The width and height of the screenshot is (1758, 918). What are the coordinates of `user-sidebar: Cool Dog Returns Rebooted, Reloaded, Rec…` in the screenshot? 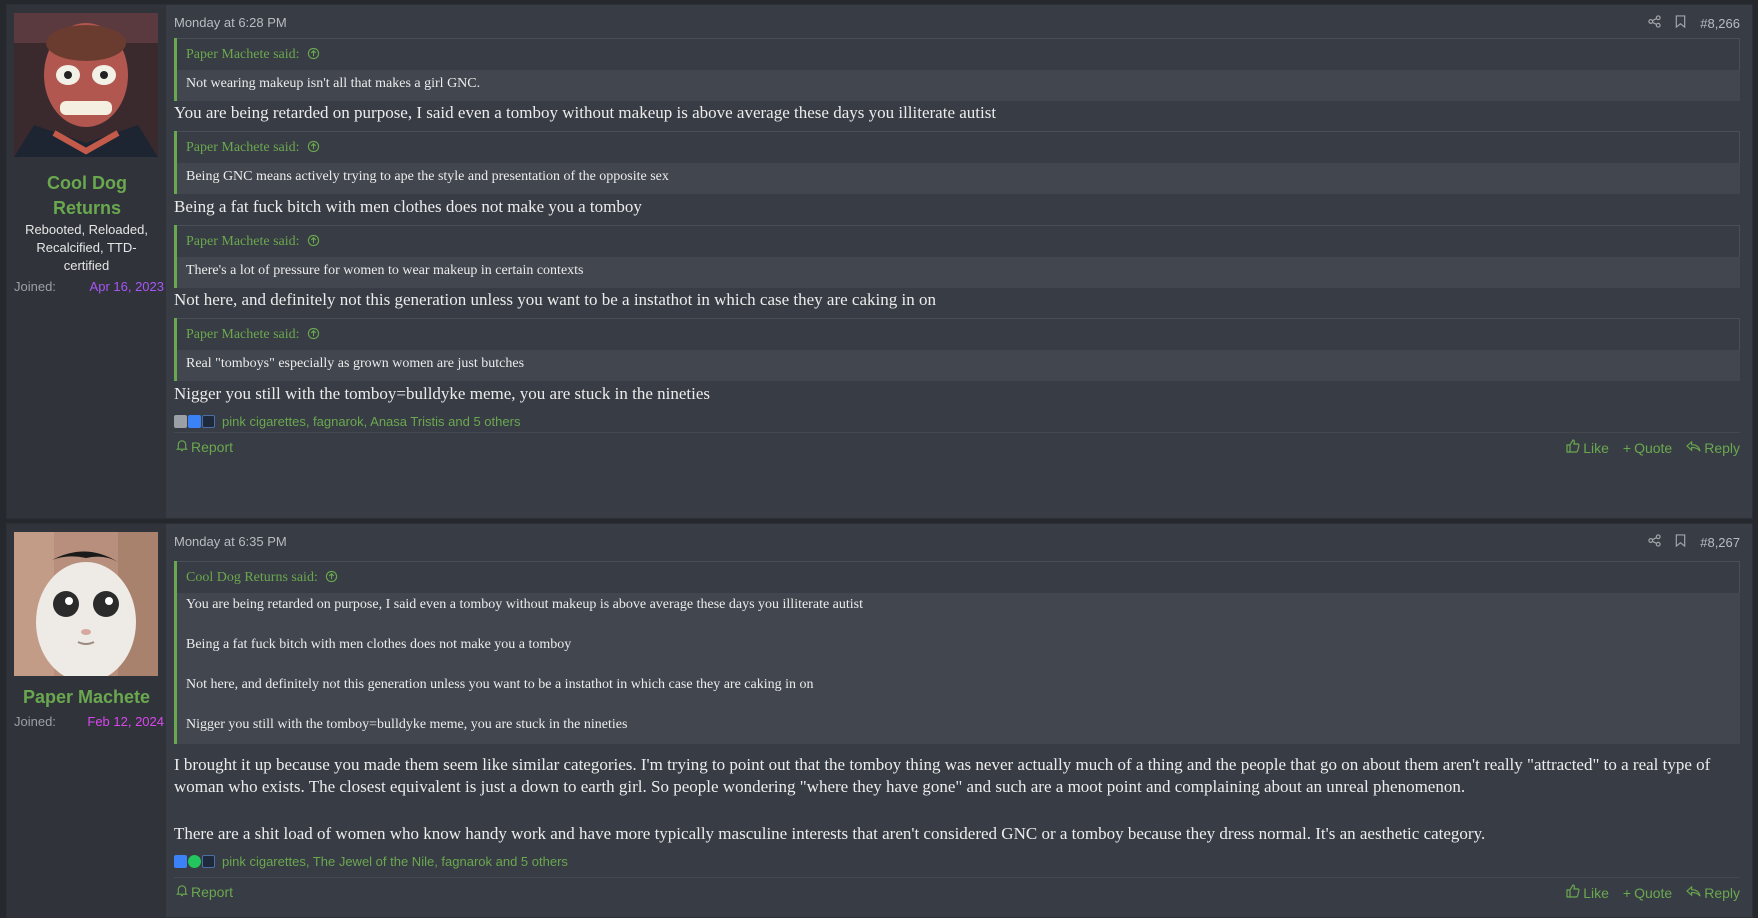 It's located at (86, 261).